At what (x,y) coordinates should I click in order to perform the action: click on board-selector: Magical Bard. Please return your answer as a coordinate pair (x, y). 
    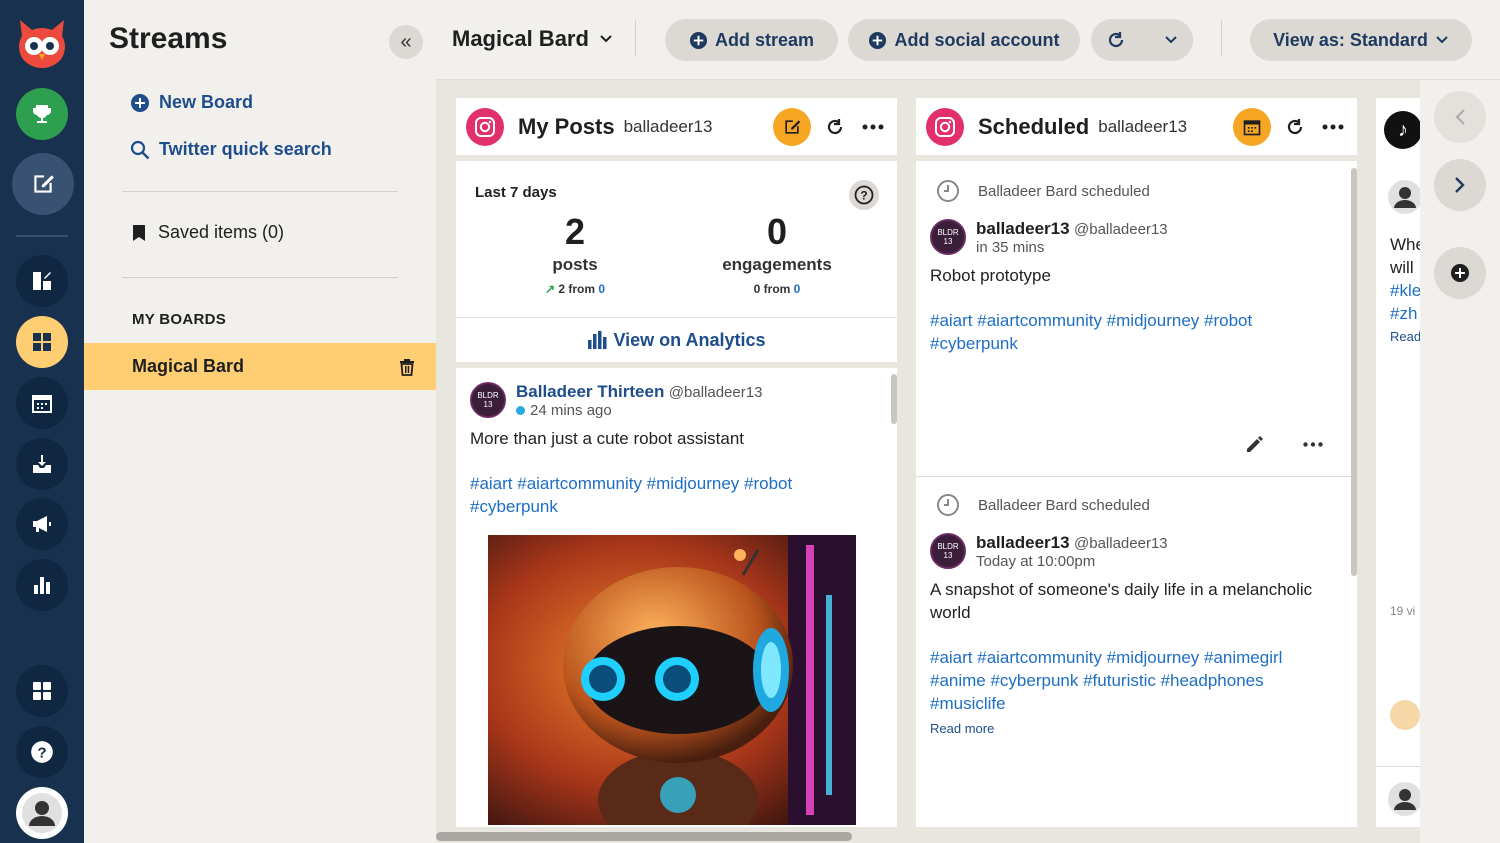
    Looking at the image, I should click on (532, 39).